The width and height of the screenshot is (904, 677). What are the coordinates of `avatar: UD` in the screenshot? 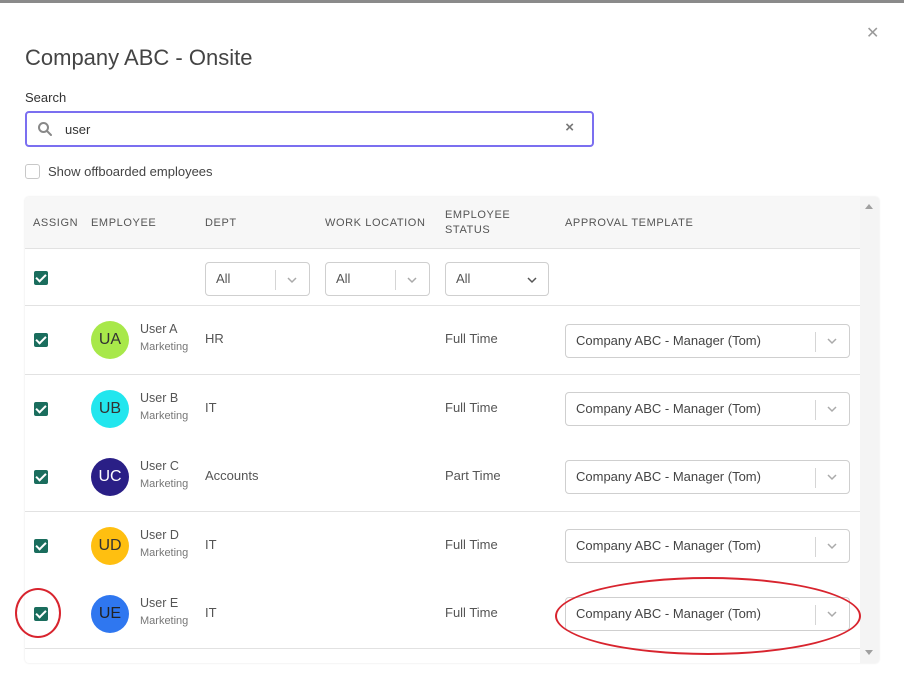 It's located at (110, 546).